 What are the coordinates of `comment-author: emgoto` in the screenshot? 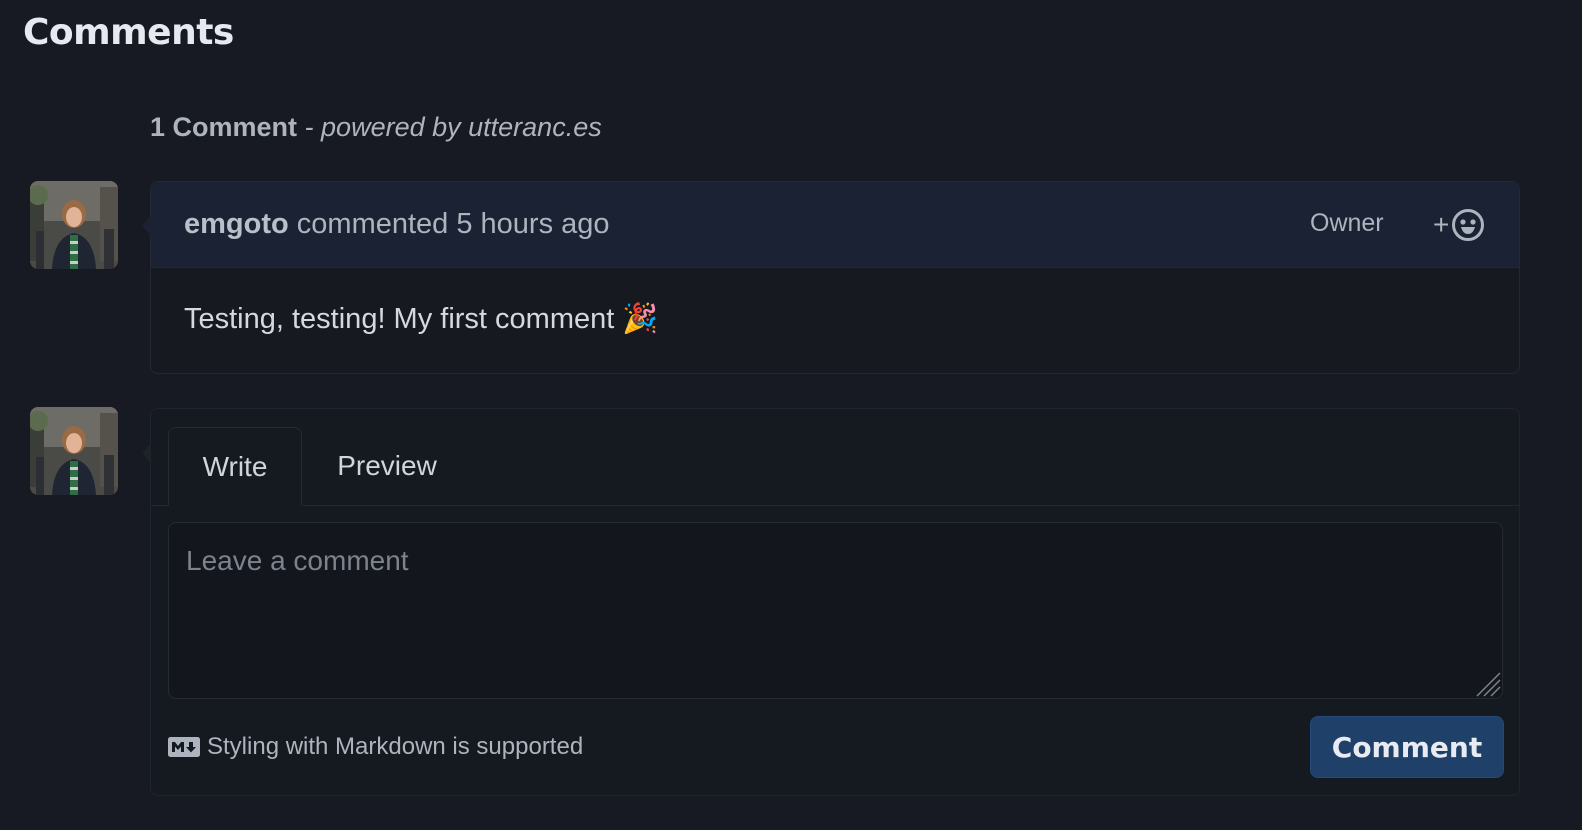 It's located at (236, 224).